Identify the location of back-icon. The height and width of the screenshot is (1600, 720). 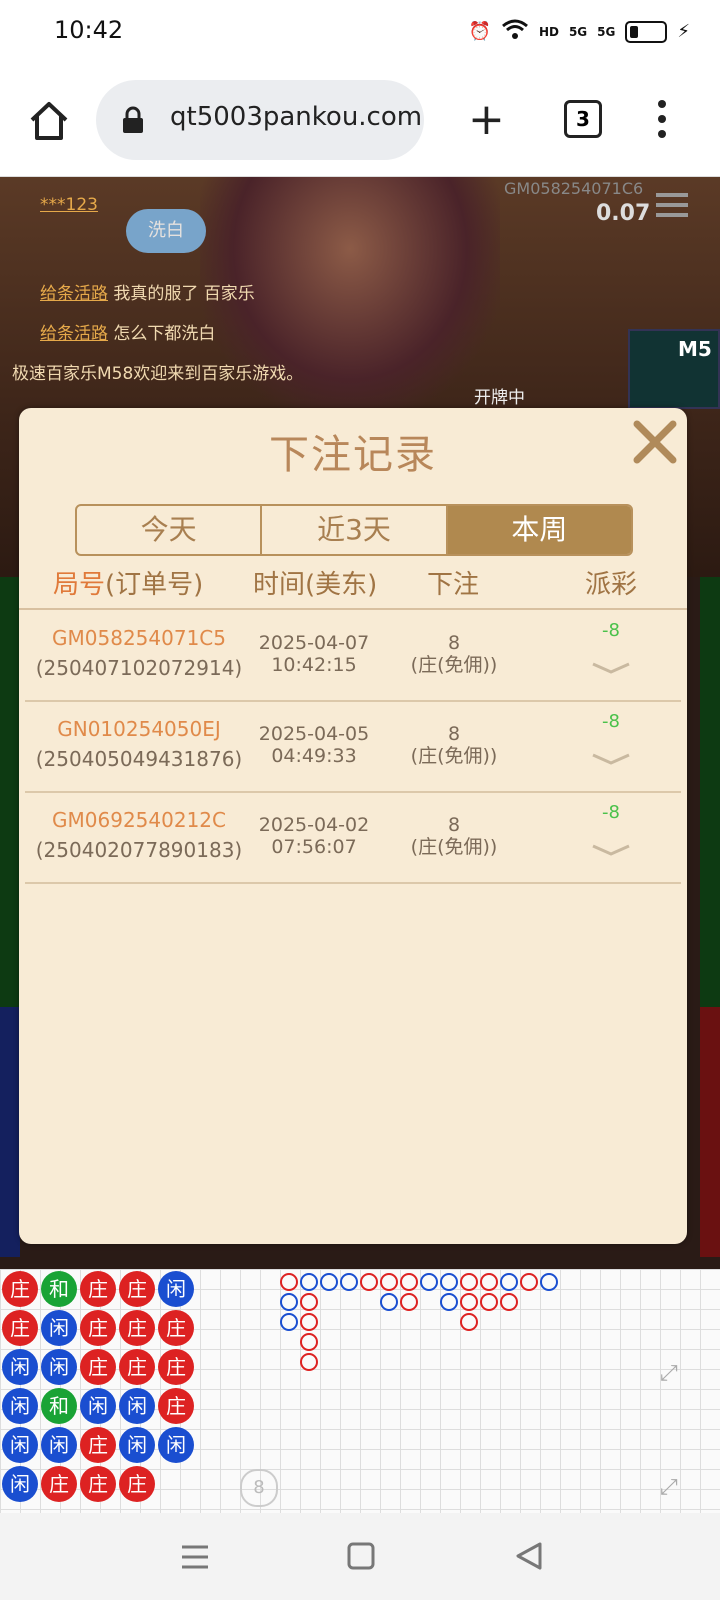
(529, 1558).